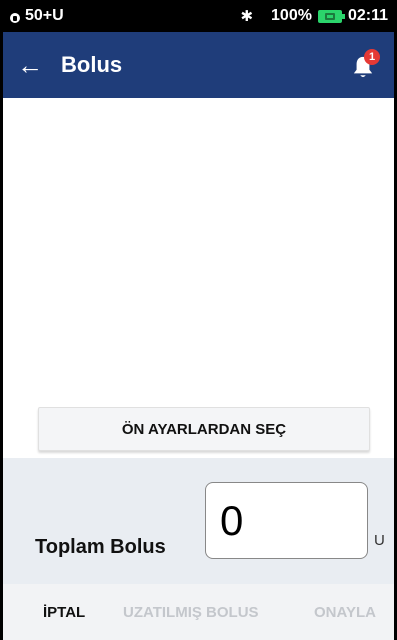 The width and height of the screenshot is (397, 640). What do you see at coordinates (345, 612) in the screenshot?
I see `confirm-button: ONAYLA` at bounding box center [345, 612].